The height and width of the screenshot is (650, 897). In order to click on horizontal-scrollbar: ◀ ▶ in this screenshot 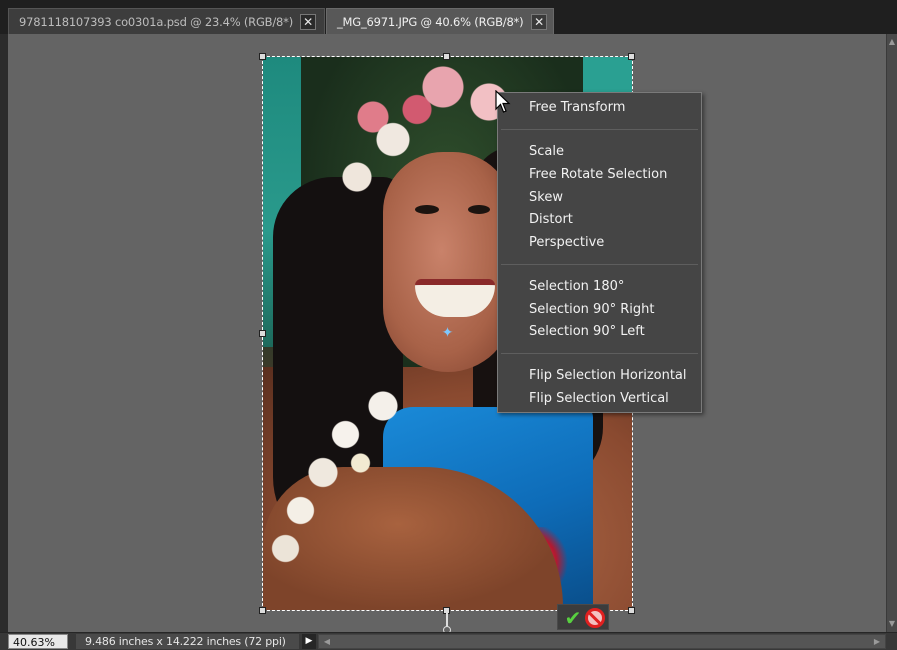, I will do `click(602, 641)`.